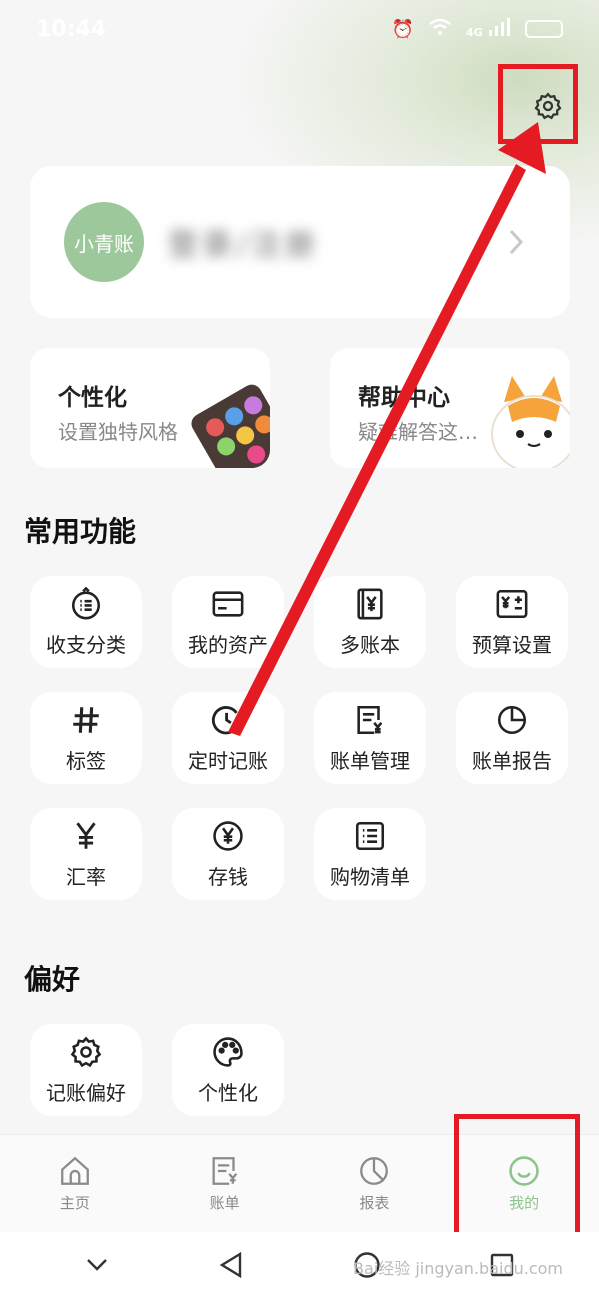  I want to click on bottom-nav: 主页 账单 报表 我的, so click(299, 1183).